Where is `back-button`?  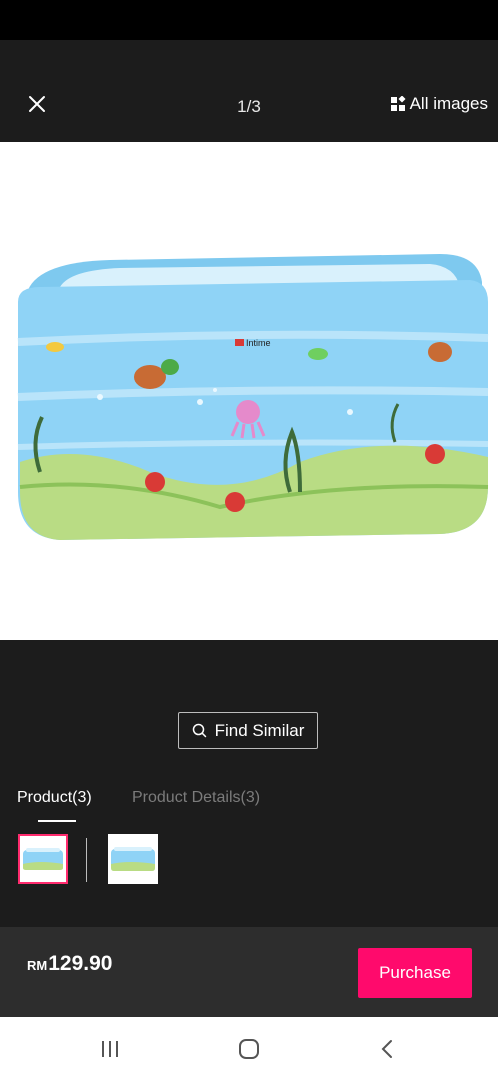 back-button is located at coordinates (388, 1049).